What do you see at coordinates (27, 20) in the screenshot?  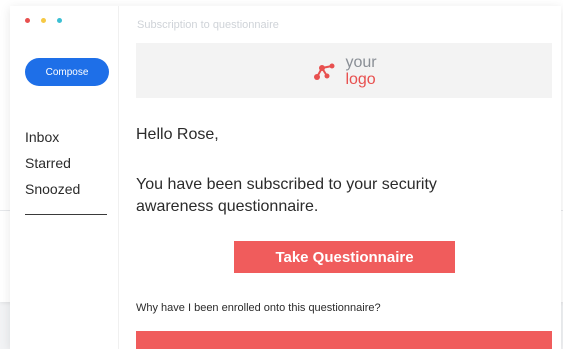 I see `close-dot` at bounding box center [27, 20].